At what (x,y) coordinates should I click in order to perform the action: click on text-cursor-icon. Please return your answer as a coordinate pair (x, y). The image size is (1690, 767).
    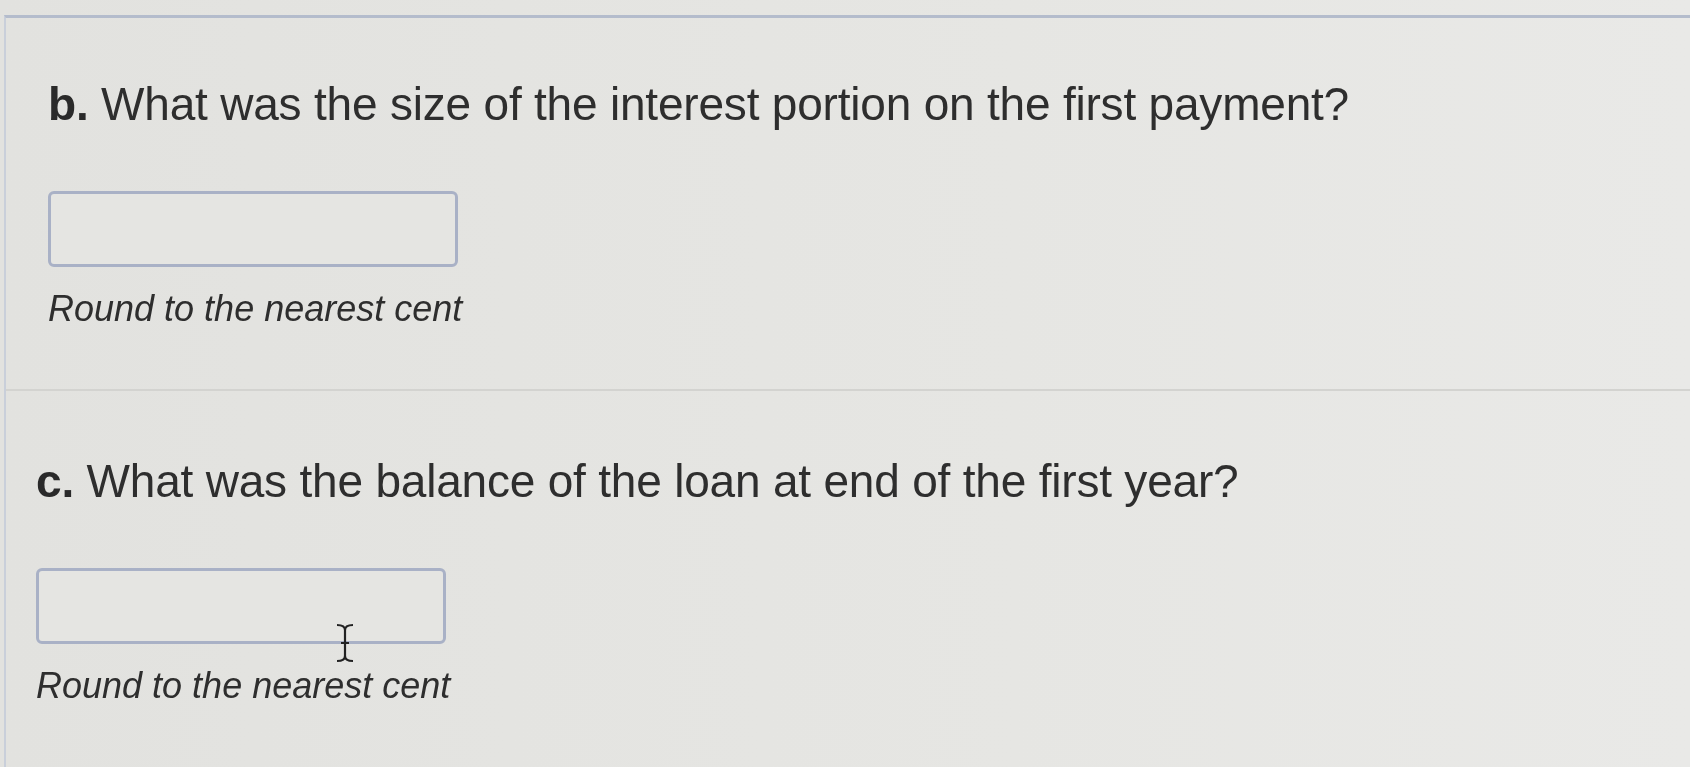
    Looking at the image, I should click on (345, 643).